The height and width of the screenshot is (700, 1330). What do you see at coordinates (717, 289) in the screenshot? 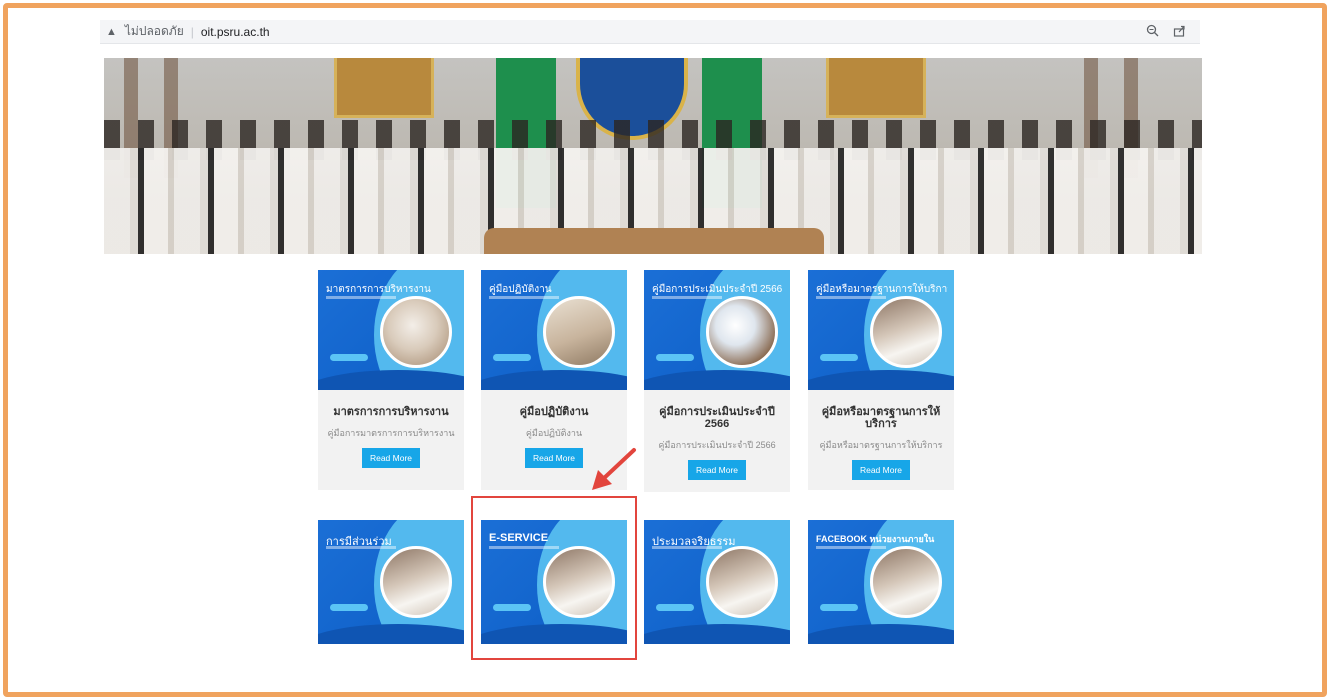
I see `card-image-title: คู่มือการประเมินประจำปี 2566` at bounding box center [717, 289].